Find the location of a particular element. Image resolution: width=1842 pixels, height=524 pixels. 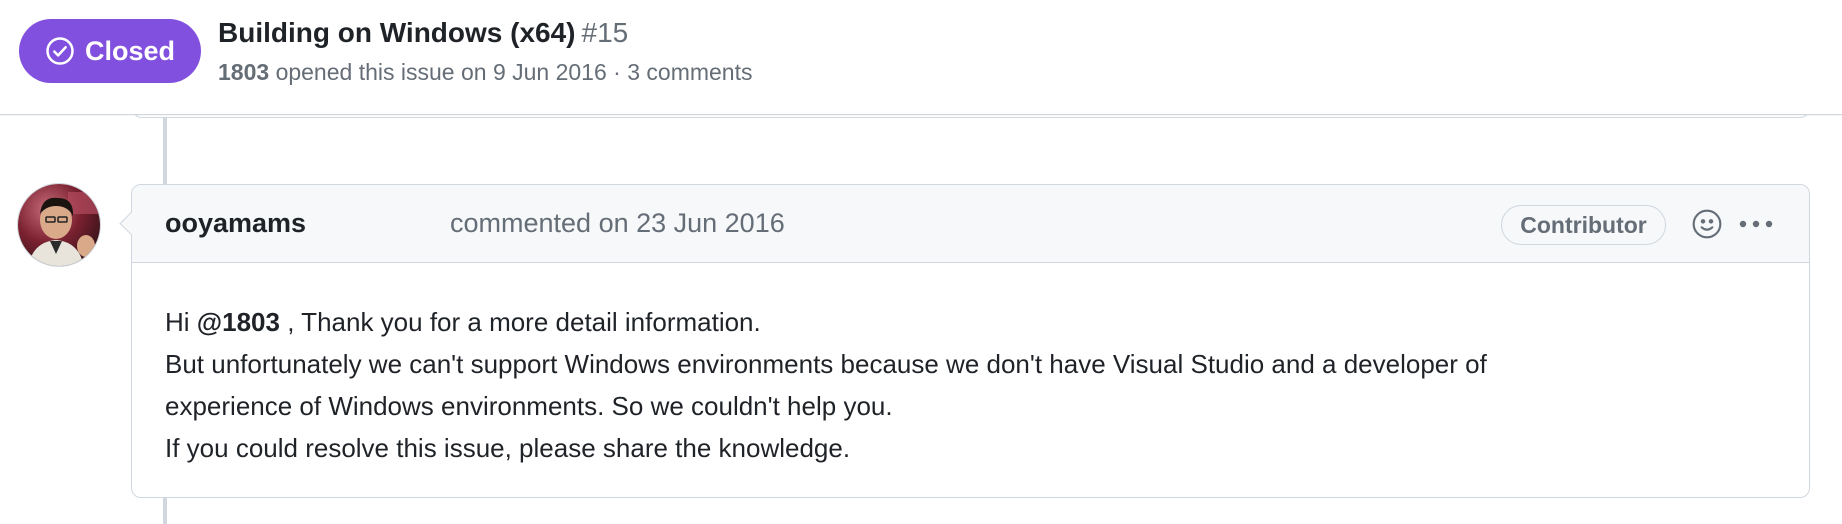

issue-number: #15 is located at coordinates (605, 32).